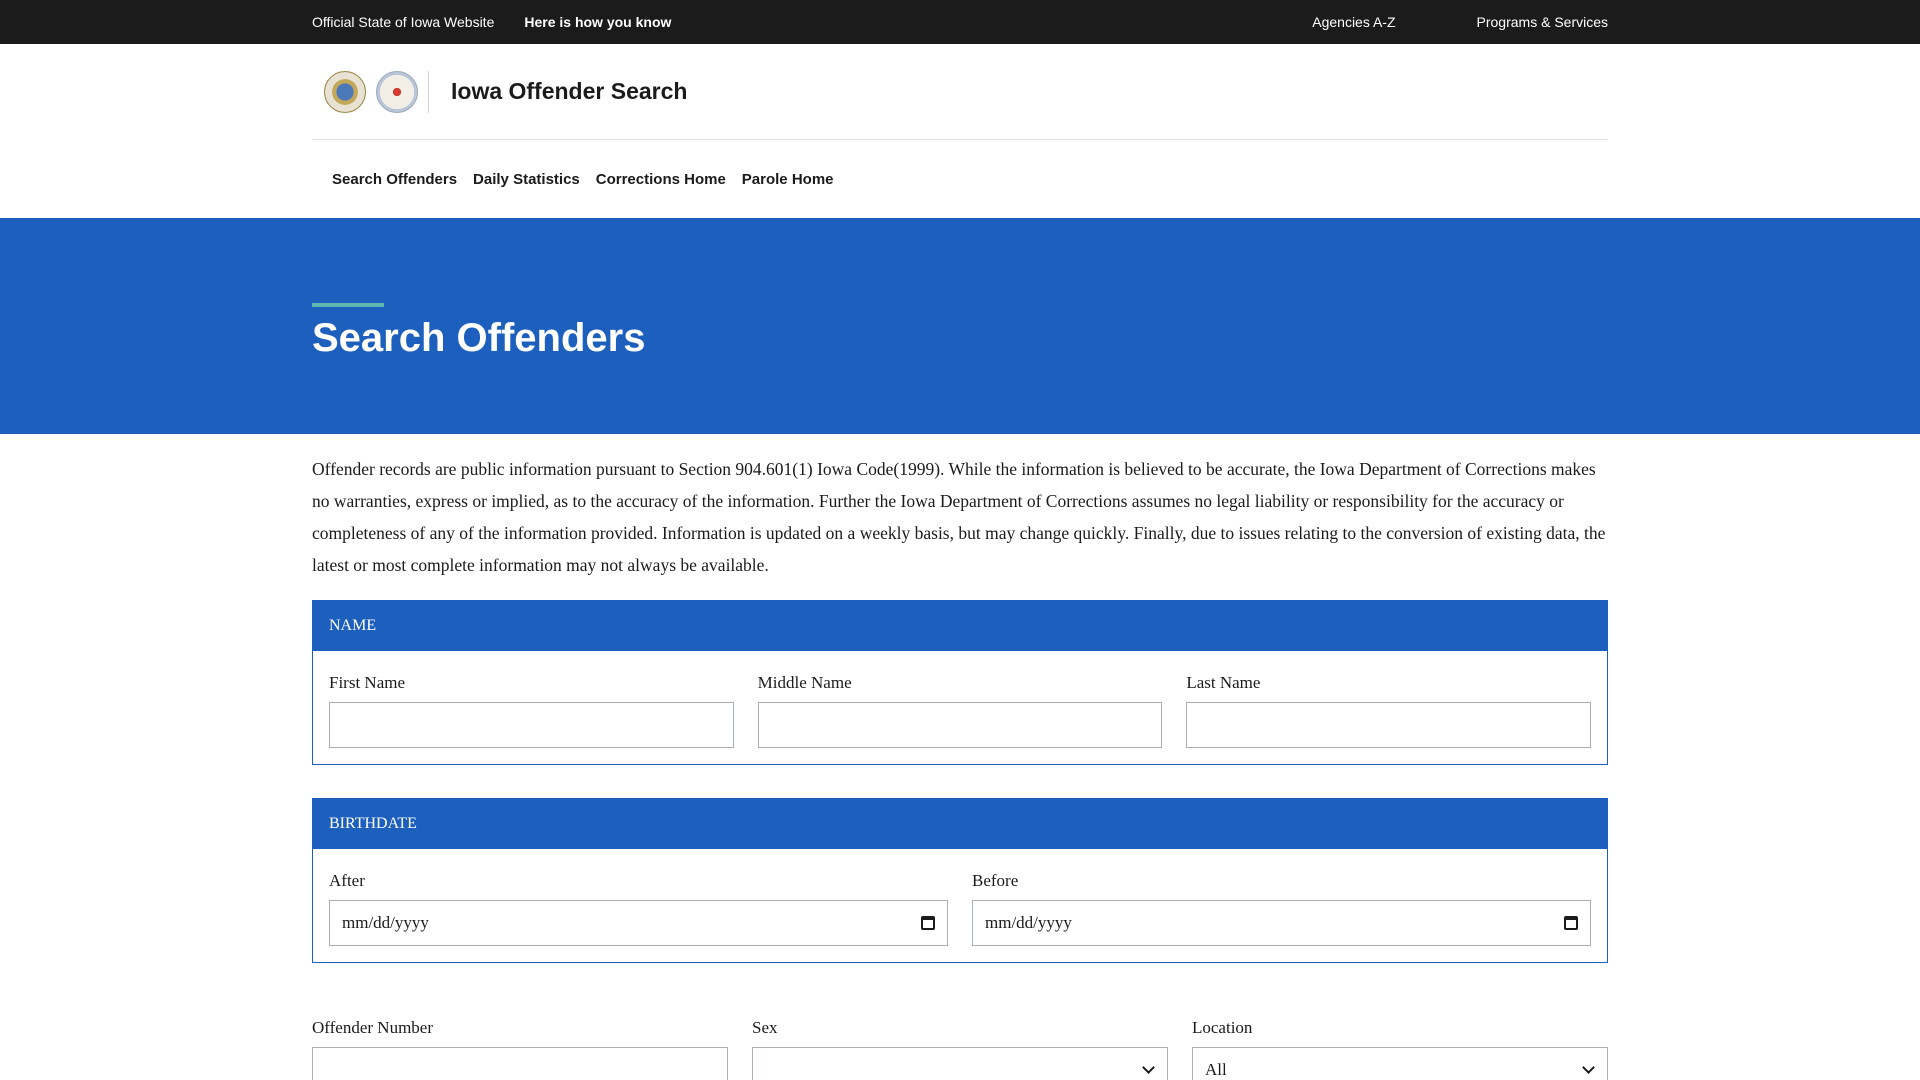 Image resolution: width=1920 pixels, height=1080 pixels. What do you see at coordinates (347, 880) in the screenshot?
I see `birthdate-after-label: After` at bounding box center [347, 880].